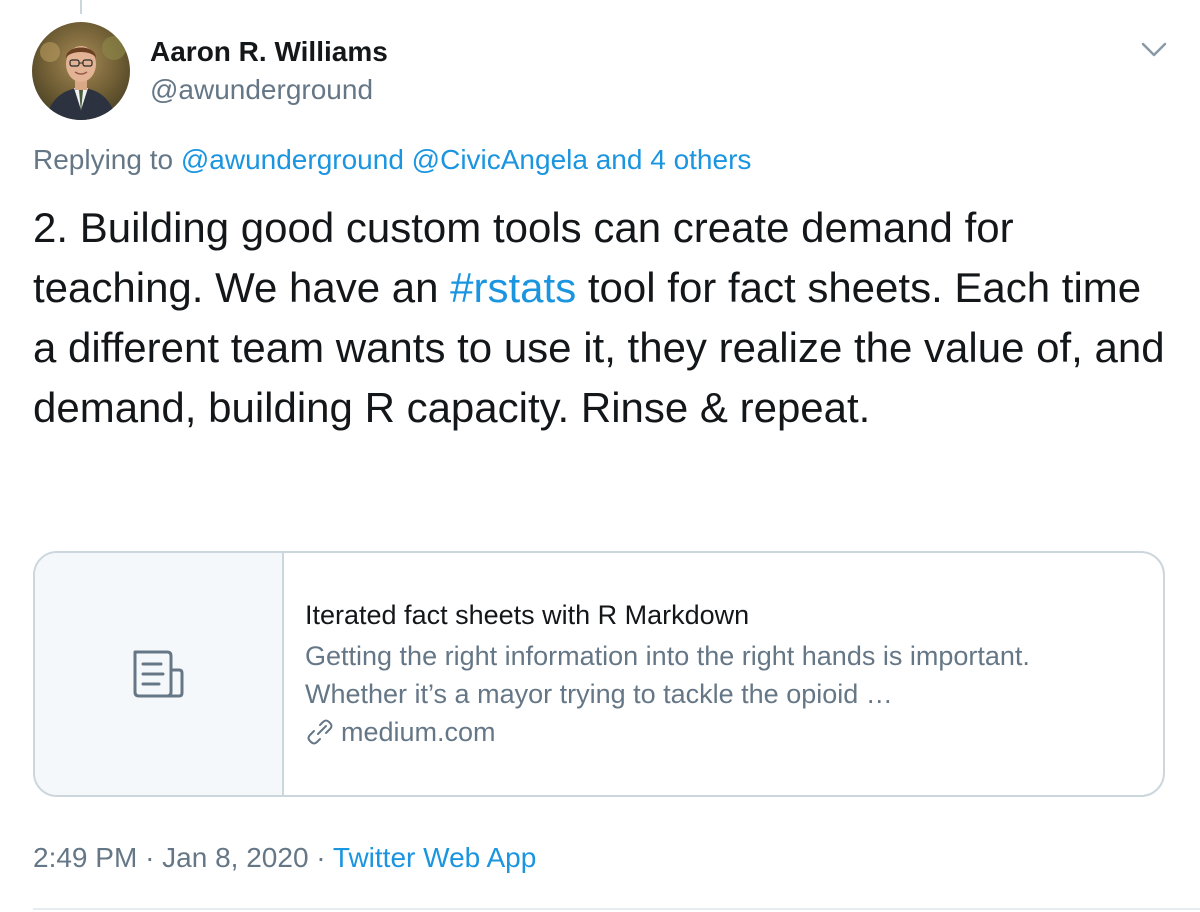 This screenshot has width=1200, height=912. I want to click on tweet-date: Jan 8, 2020, so click(235, 857).